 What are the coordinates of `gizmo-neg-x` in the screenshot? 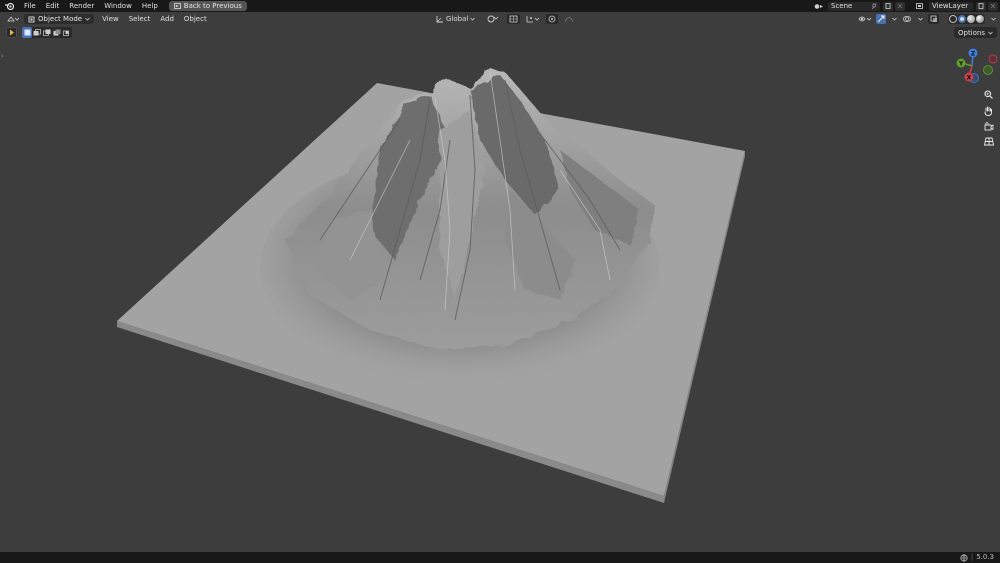 It's located at (993, 59).